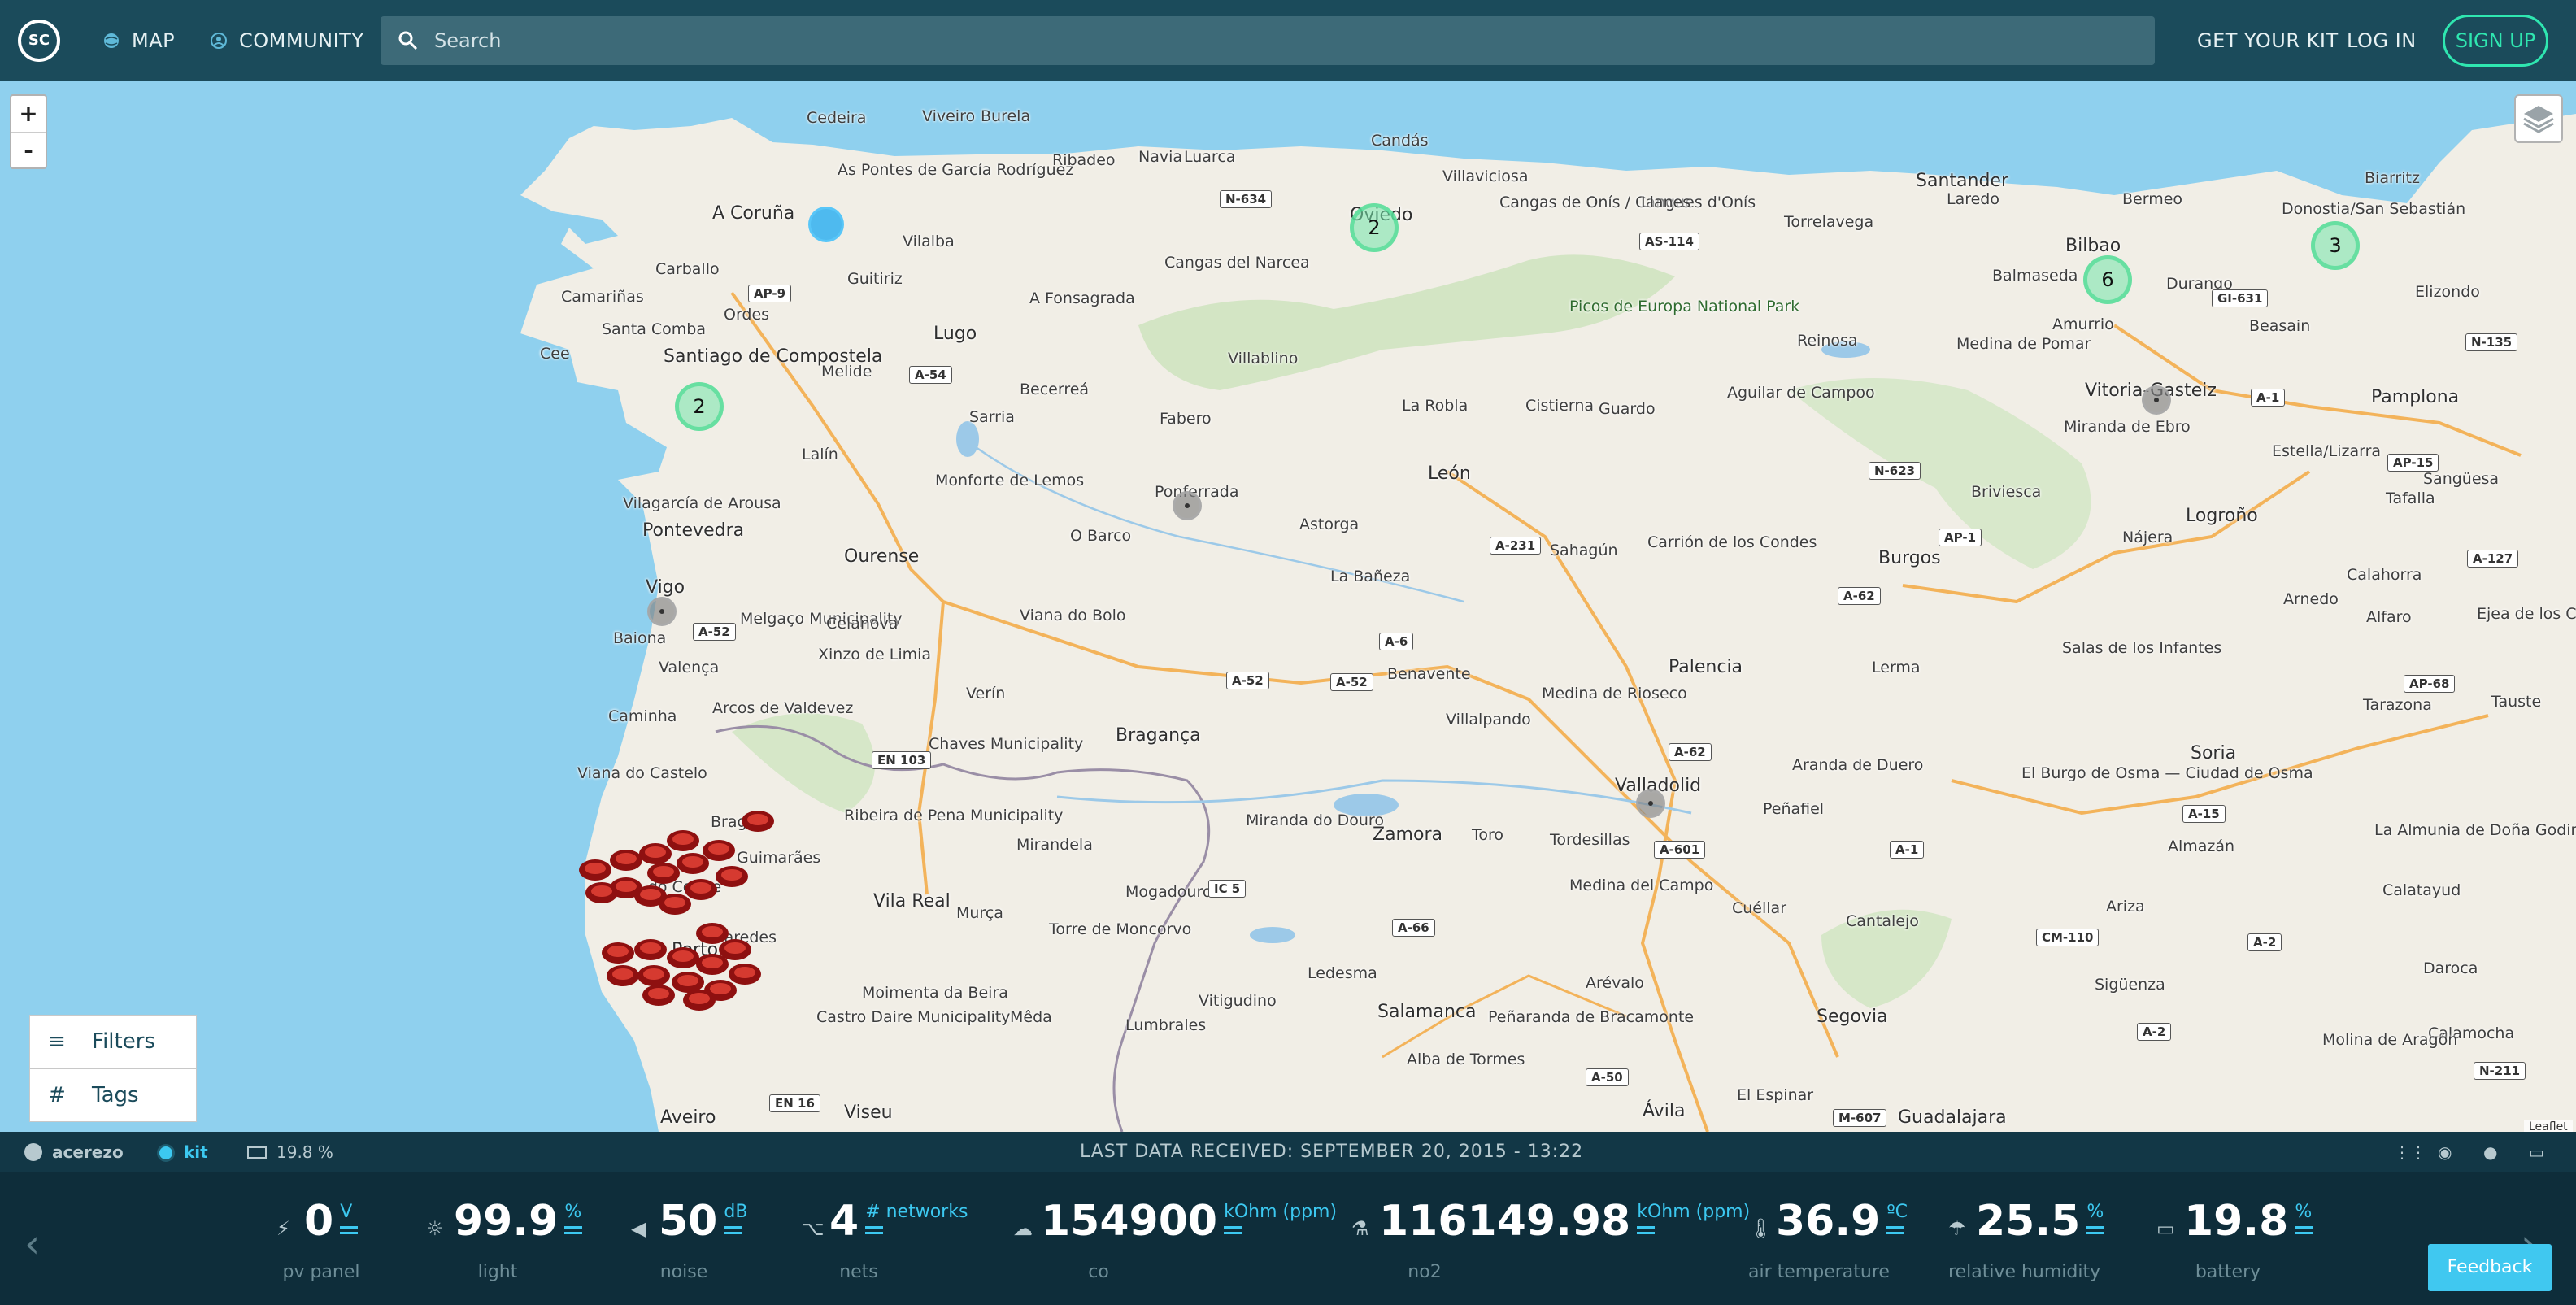  What do you see at coordinates (2517, 702) in the screenshot?
I see `map-place: Tauste` at bounding box center [2517, 702].